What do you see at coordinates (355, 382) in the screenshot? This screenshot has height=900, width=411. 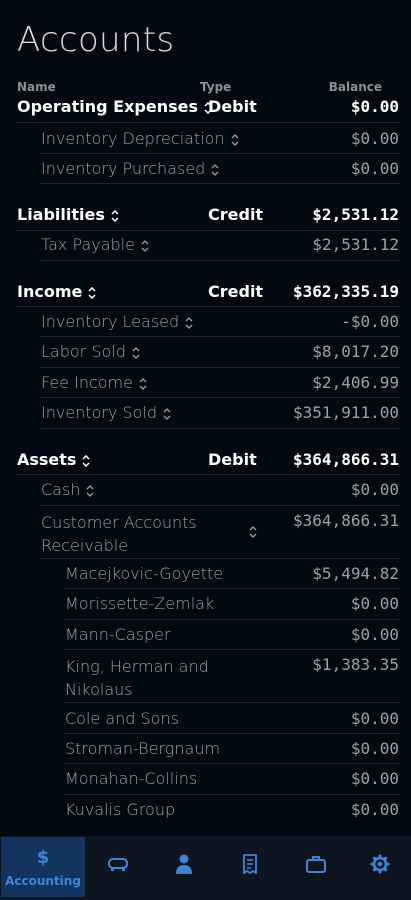 I see `account-balance: $2,406.99` at bounding box center [355, 382].